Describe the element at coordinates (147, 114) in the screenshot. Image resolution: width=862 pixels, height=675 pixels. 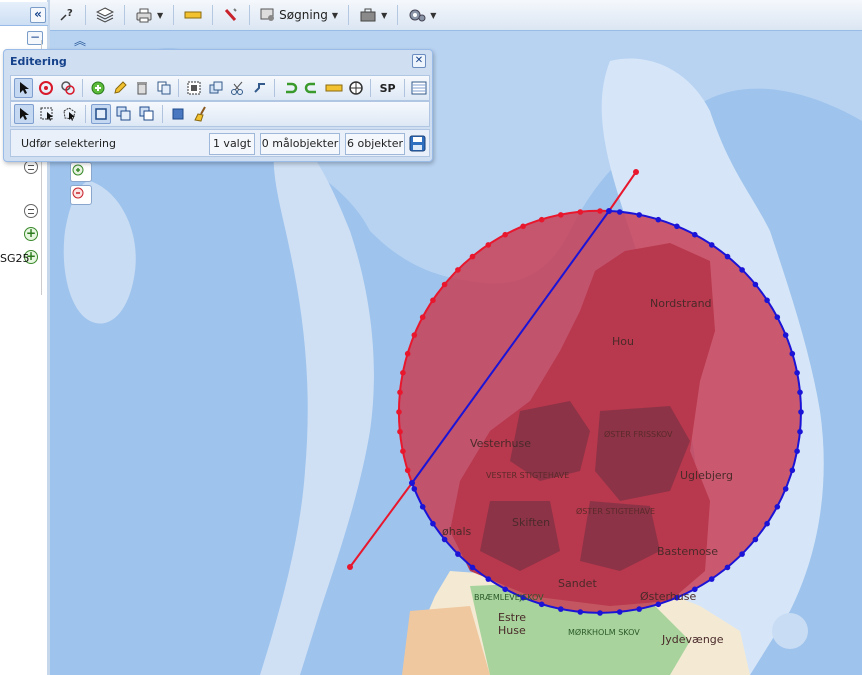
I see `subtract-selection-button` at that location.